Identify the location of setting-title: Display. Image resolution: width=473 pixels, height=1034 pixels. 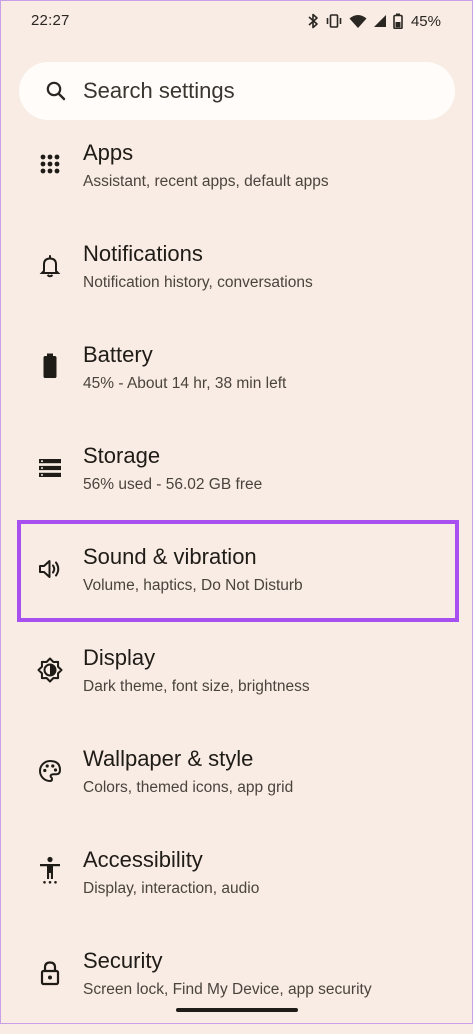
(119, 657).